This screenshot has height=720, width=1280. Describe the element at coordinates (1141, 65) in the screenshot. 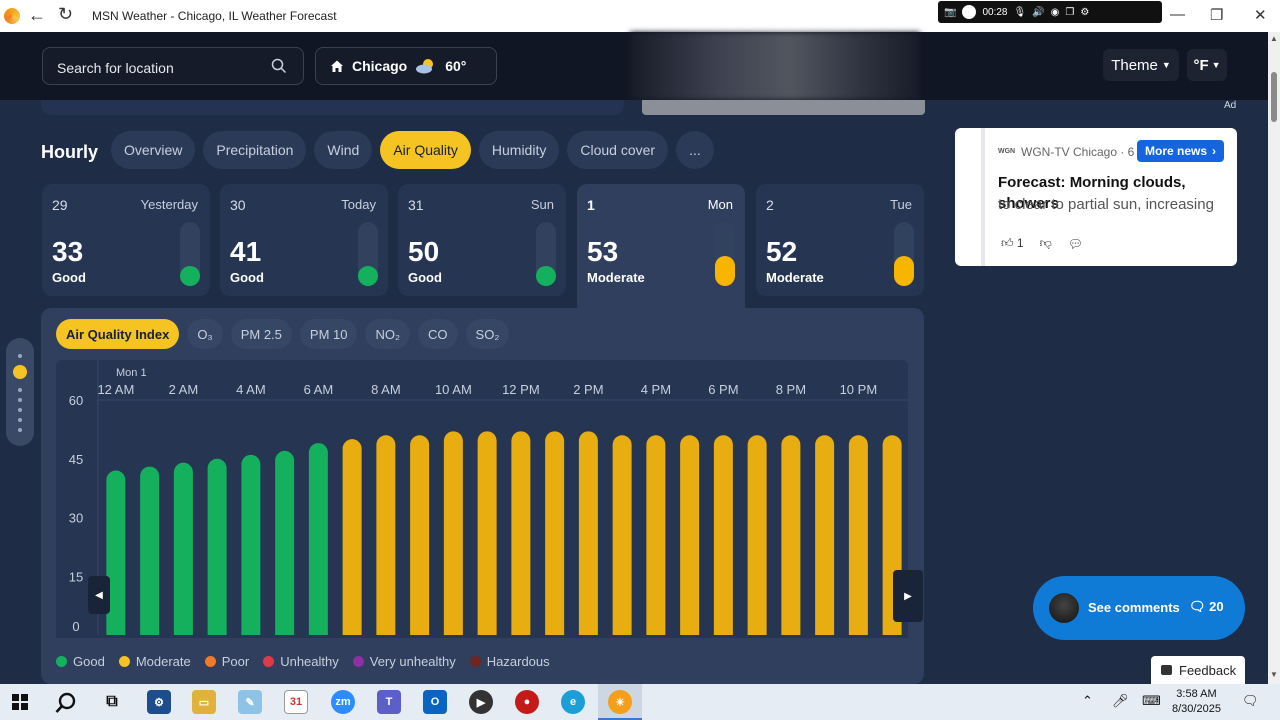

I see `theme-dropdown: Theme ▼` at that location.